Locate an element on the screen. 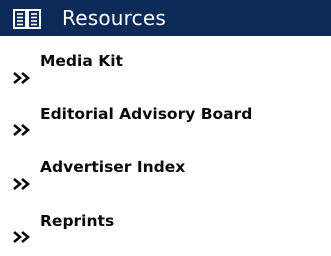  open-book-icon is located at coordinates (27, 19).